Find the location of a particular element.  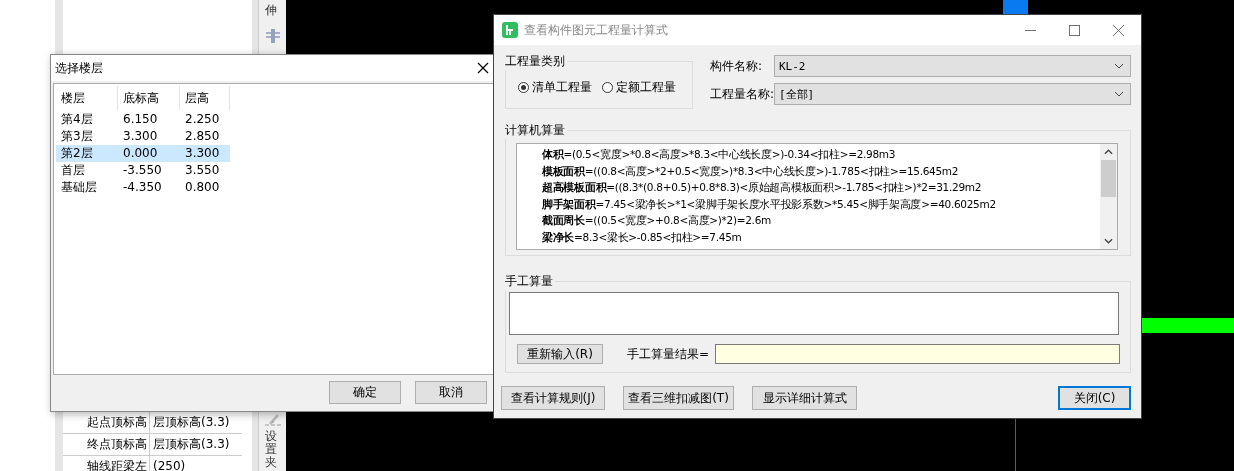

property-name: 轴线距梁左 is located at coordinates (106, 463).